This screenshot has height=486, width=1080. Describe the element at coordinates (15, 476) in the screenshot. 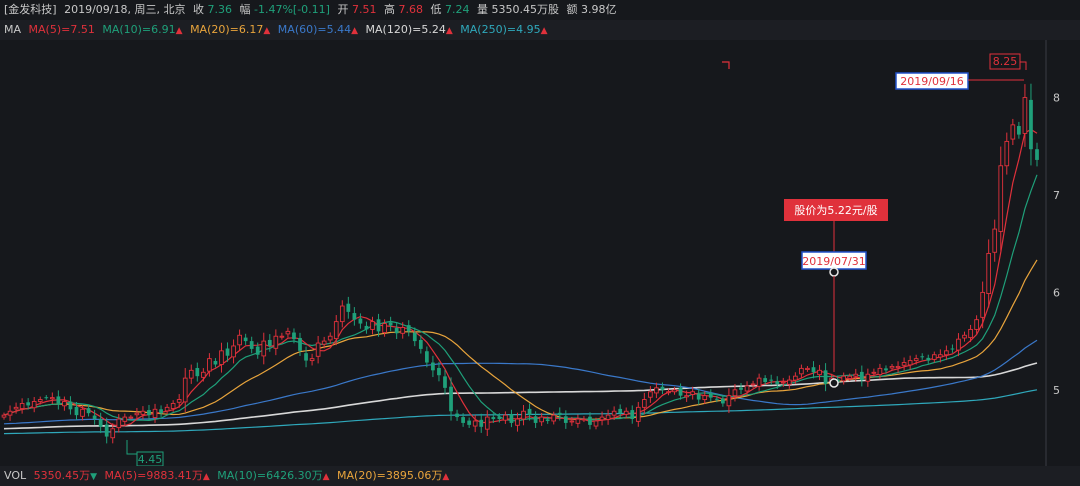

I see `vol-title: VOL` at that location.